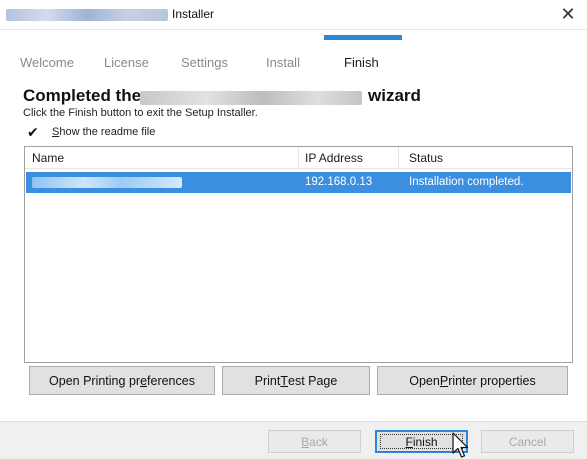 The width and height of the screenshot is (587, 459). I want to click on column-header-status: Status, so click(426, 158).